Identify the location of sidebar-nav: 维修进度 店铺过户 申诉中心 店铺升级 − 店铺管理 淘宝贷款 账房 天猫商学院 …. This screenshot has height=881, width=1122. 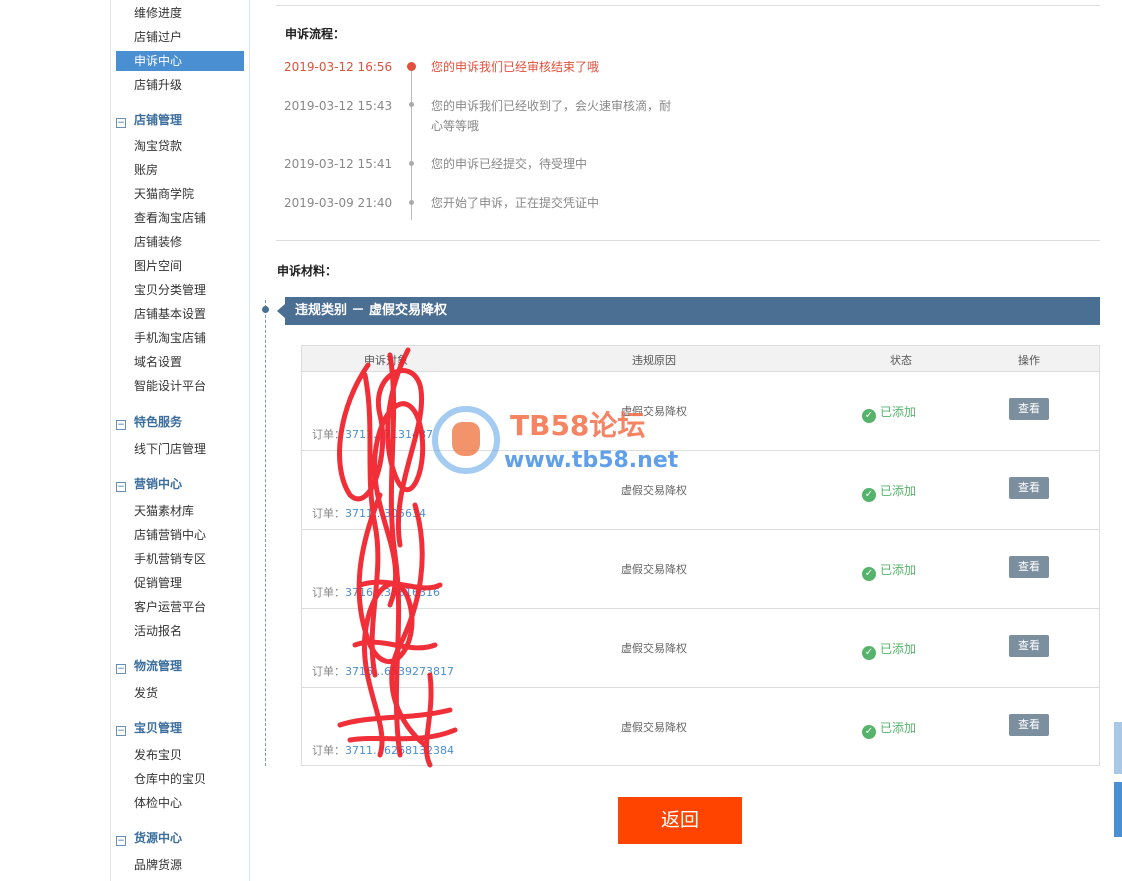
(180, 440).